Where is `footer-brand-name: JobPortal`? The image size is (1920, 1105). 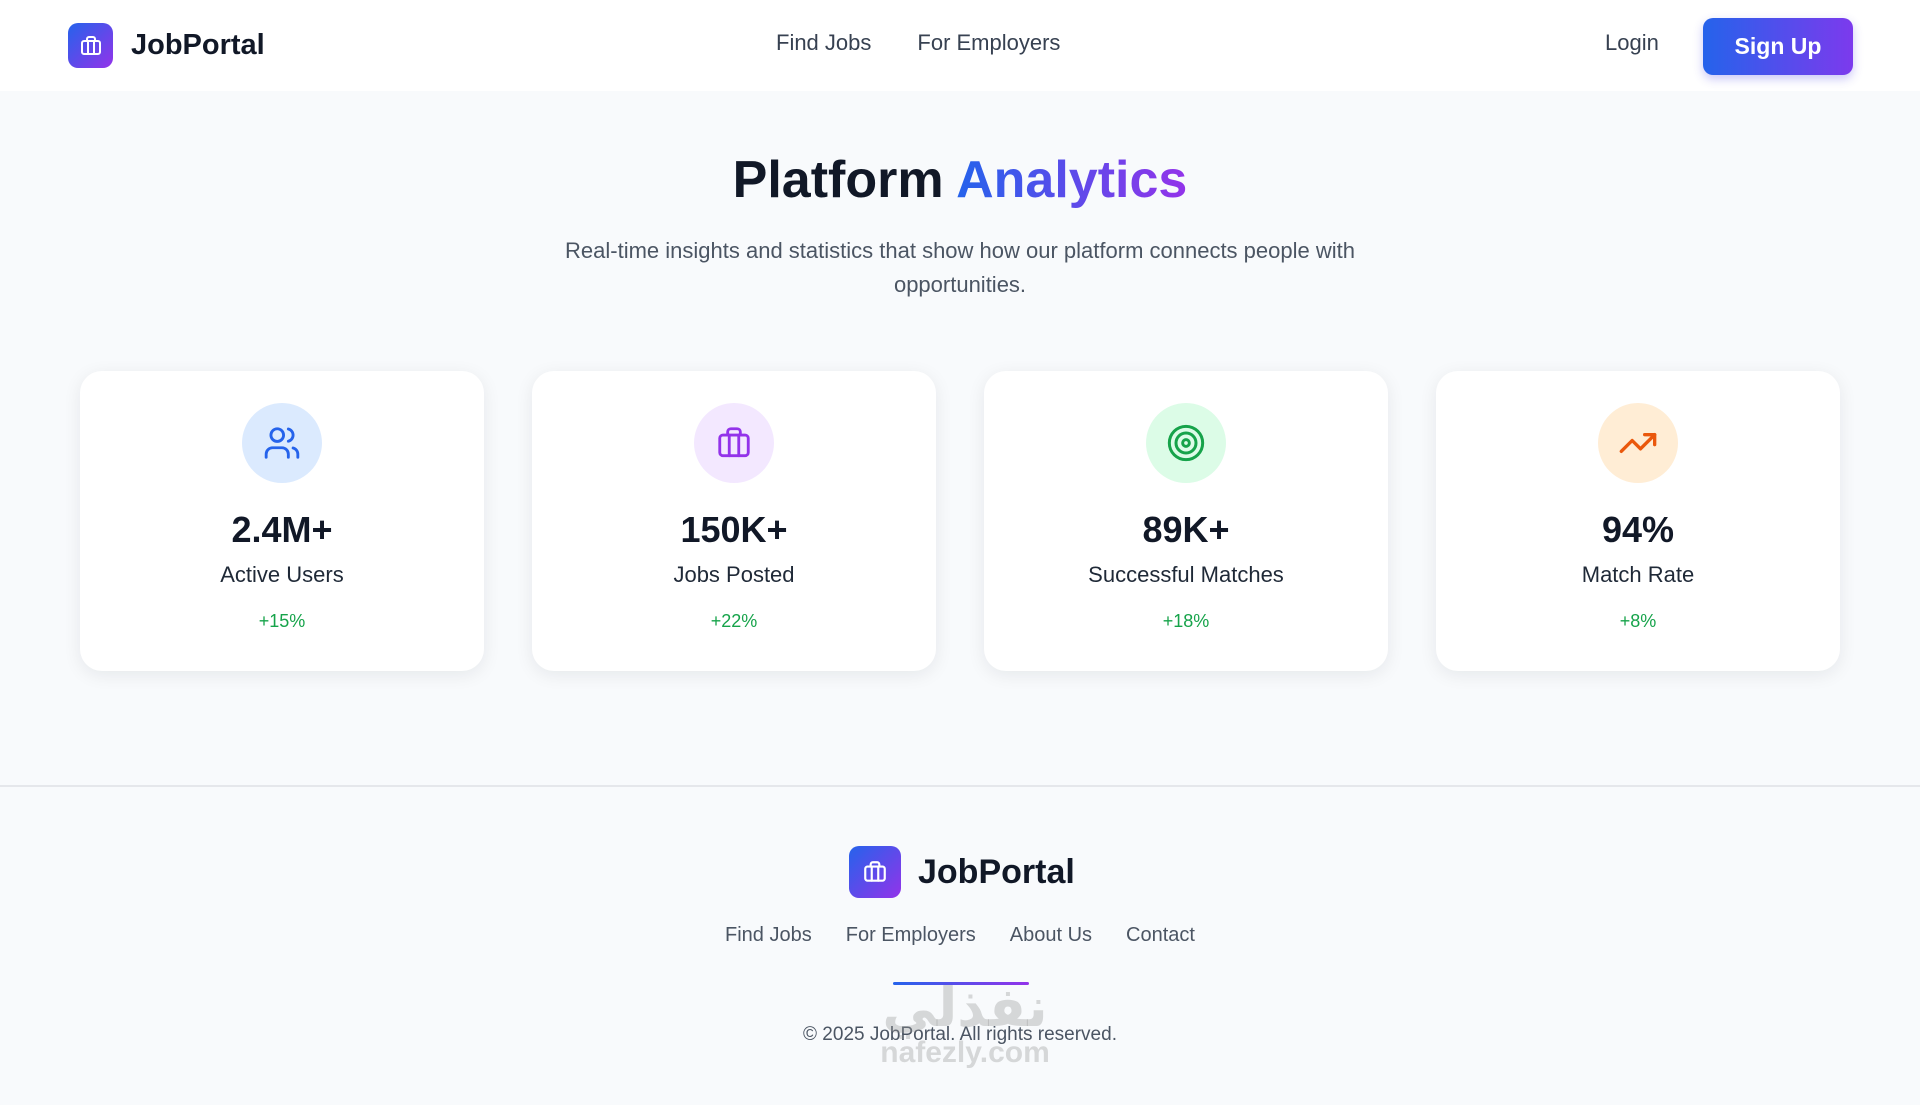
footer-brand-name: JobPortal is located at coordinates (996, 871).